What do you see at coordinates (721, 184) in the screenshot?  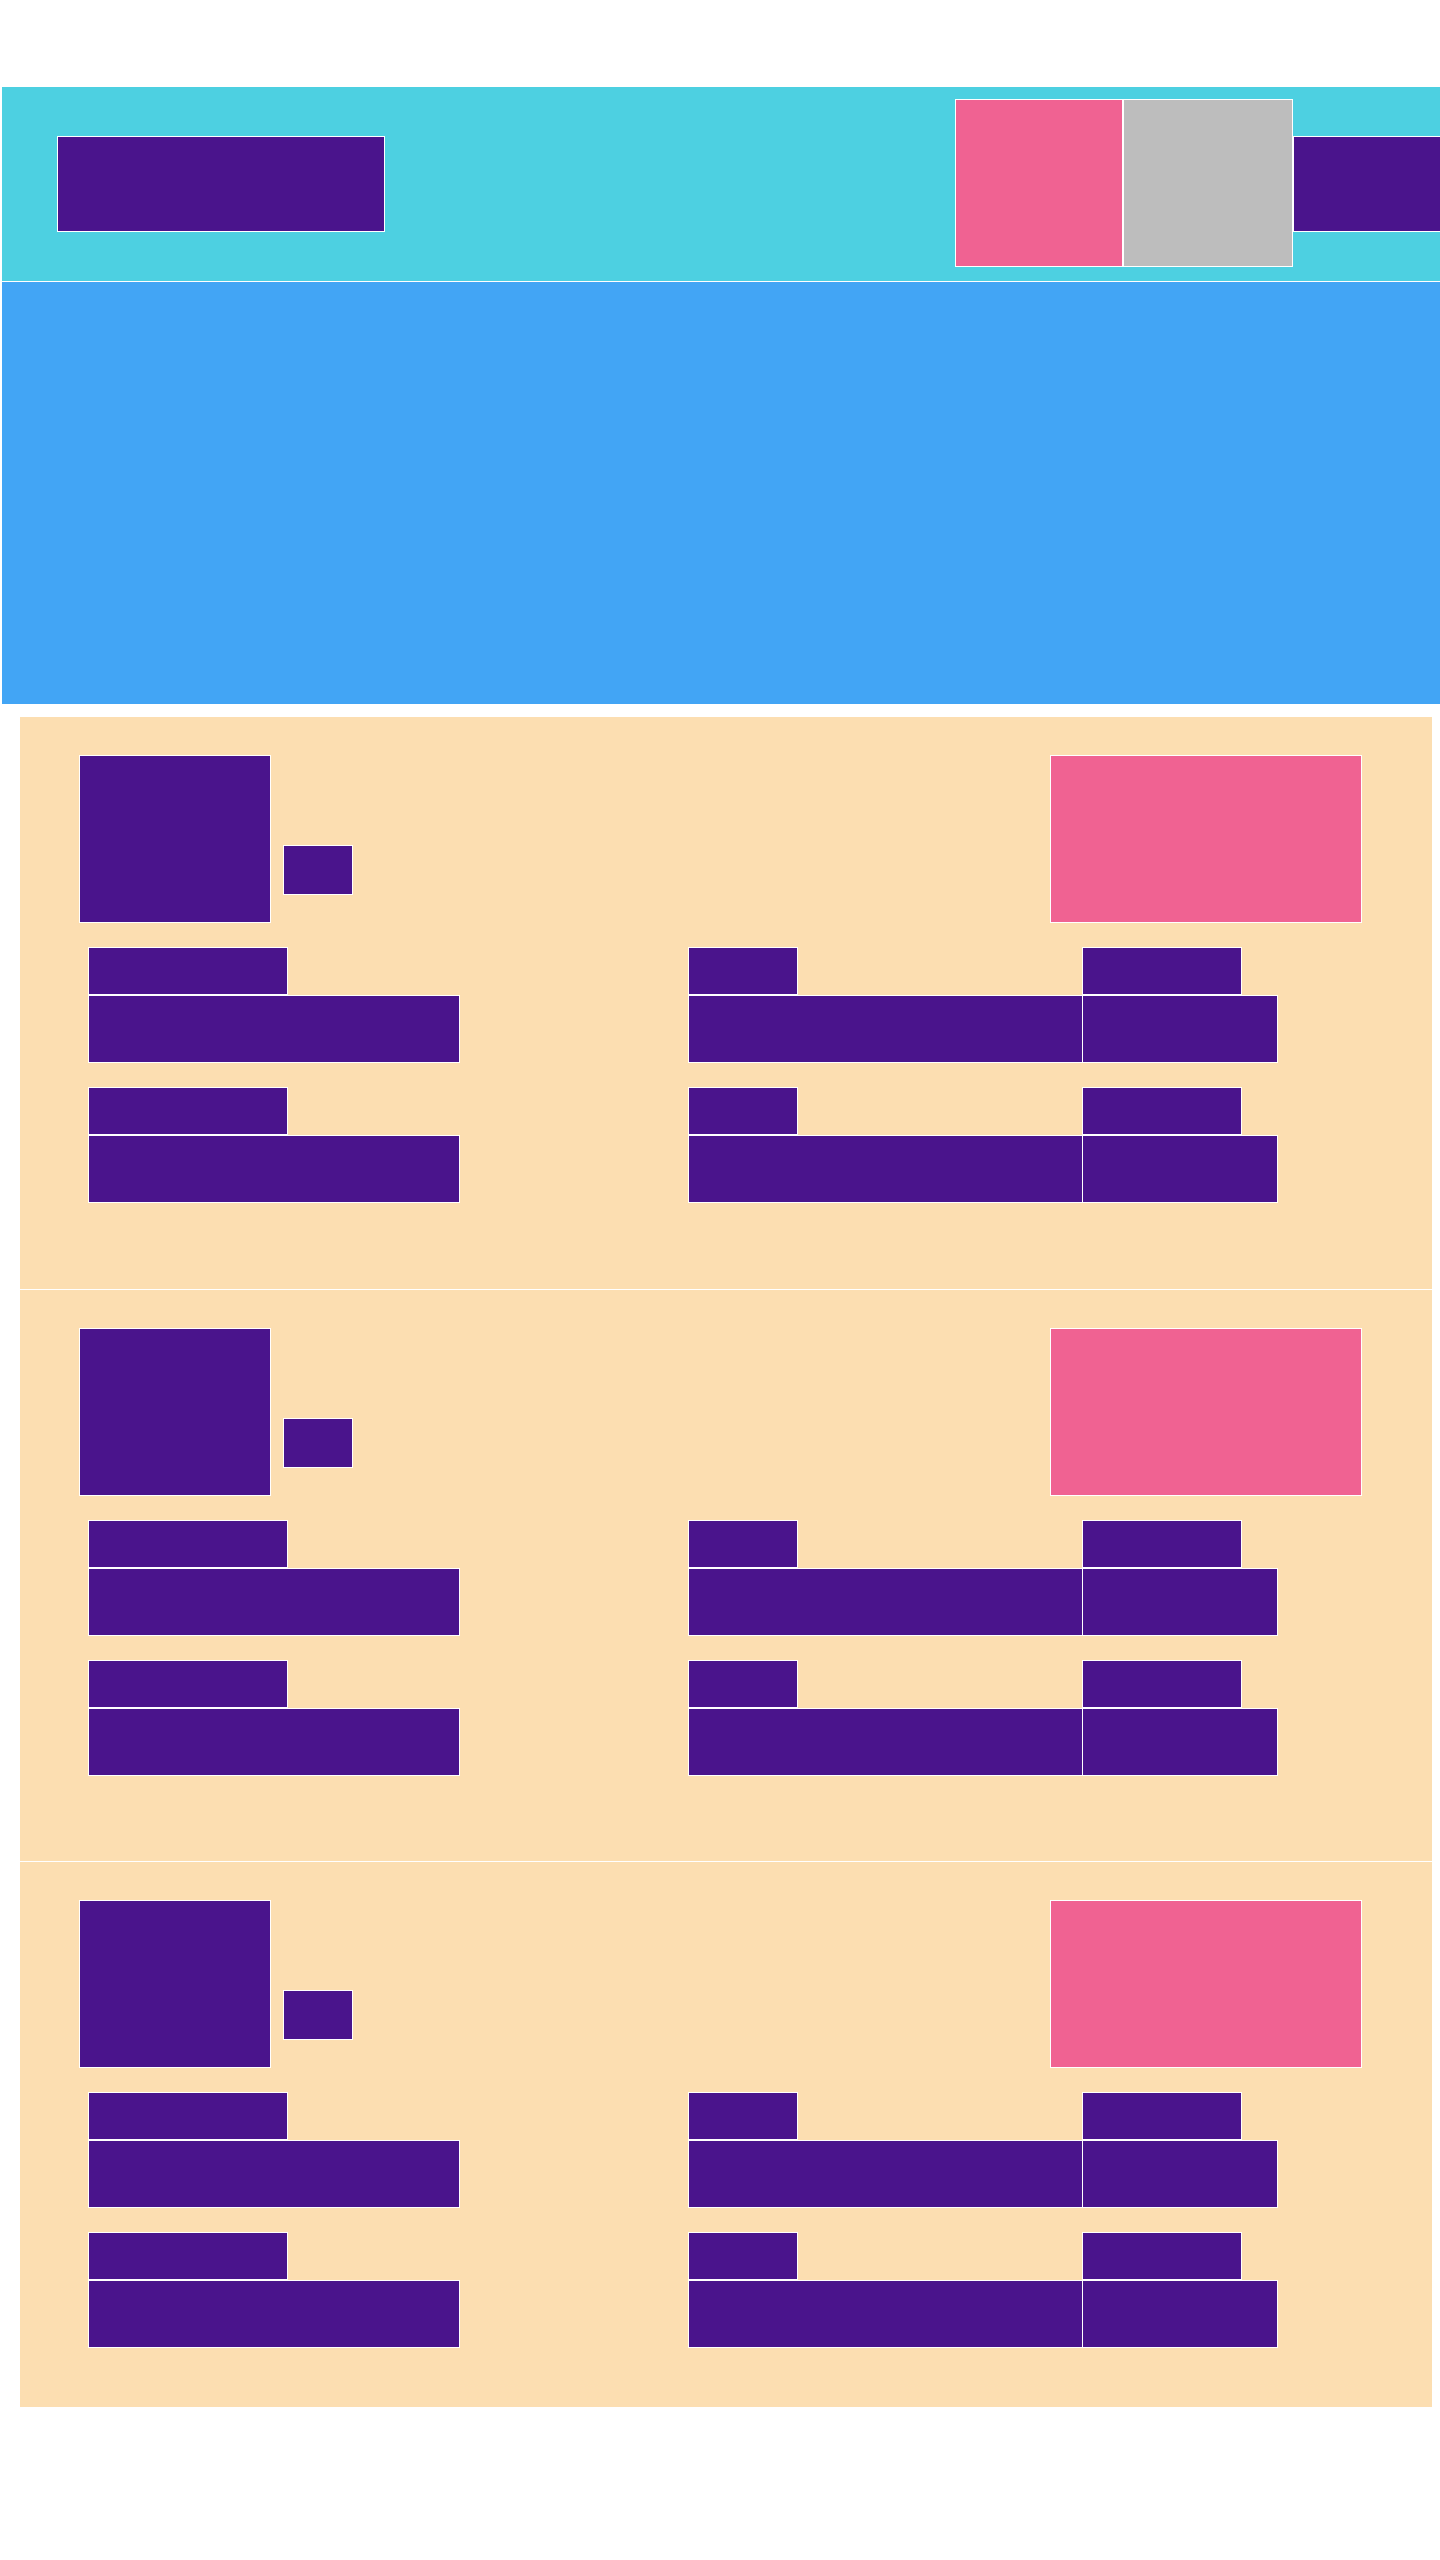 I see `app-header` at bounding box center [721, 184].